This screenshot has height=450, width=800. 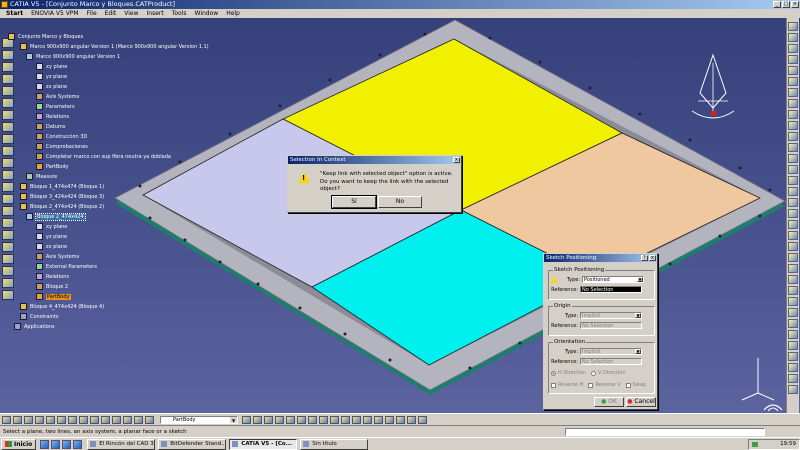 I want to click on toolbar-icon-r10, so click(x=793, y=125).